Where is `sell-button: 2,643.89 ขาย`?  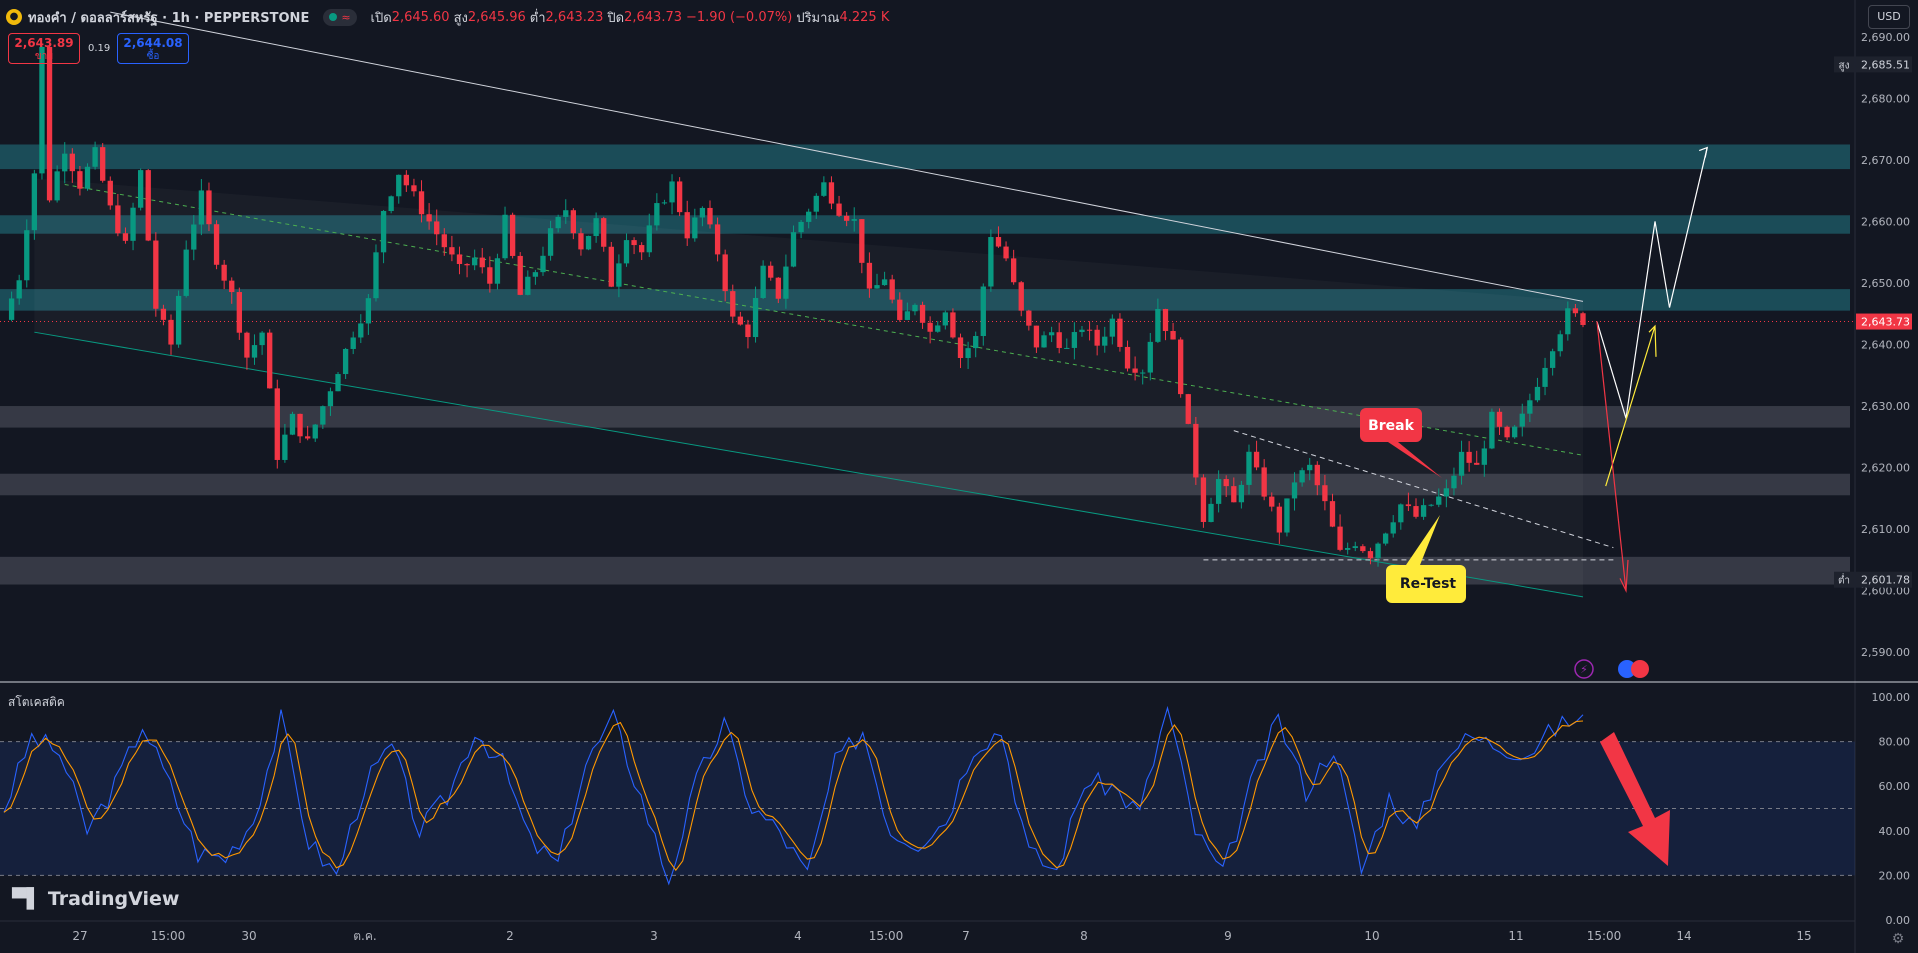
sell-button: 2,643.89 ขาย is located at coordinates (44, 48).